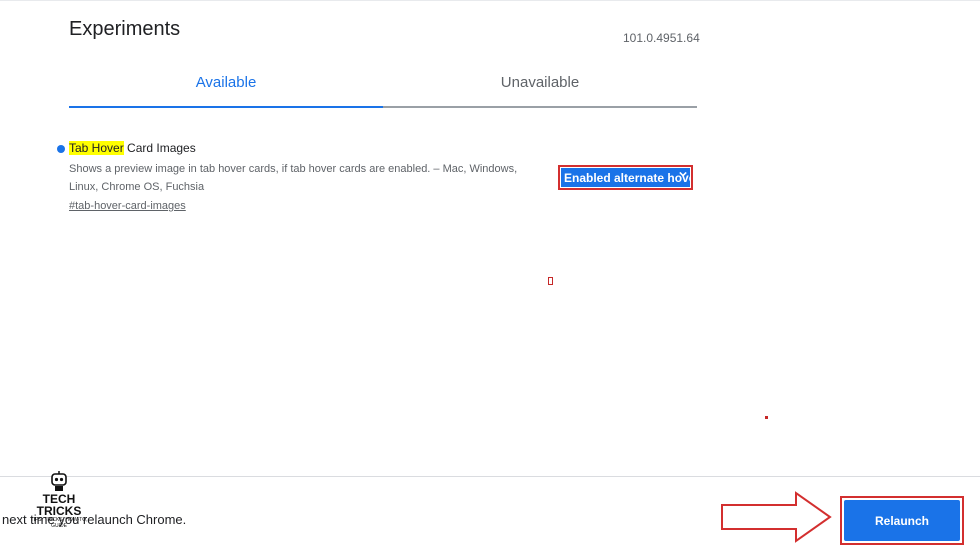  Describe the element at coordinates (127, 206) in the screenshot. I see `experiment-permalink: #tab-hover-card-images` at that location.